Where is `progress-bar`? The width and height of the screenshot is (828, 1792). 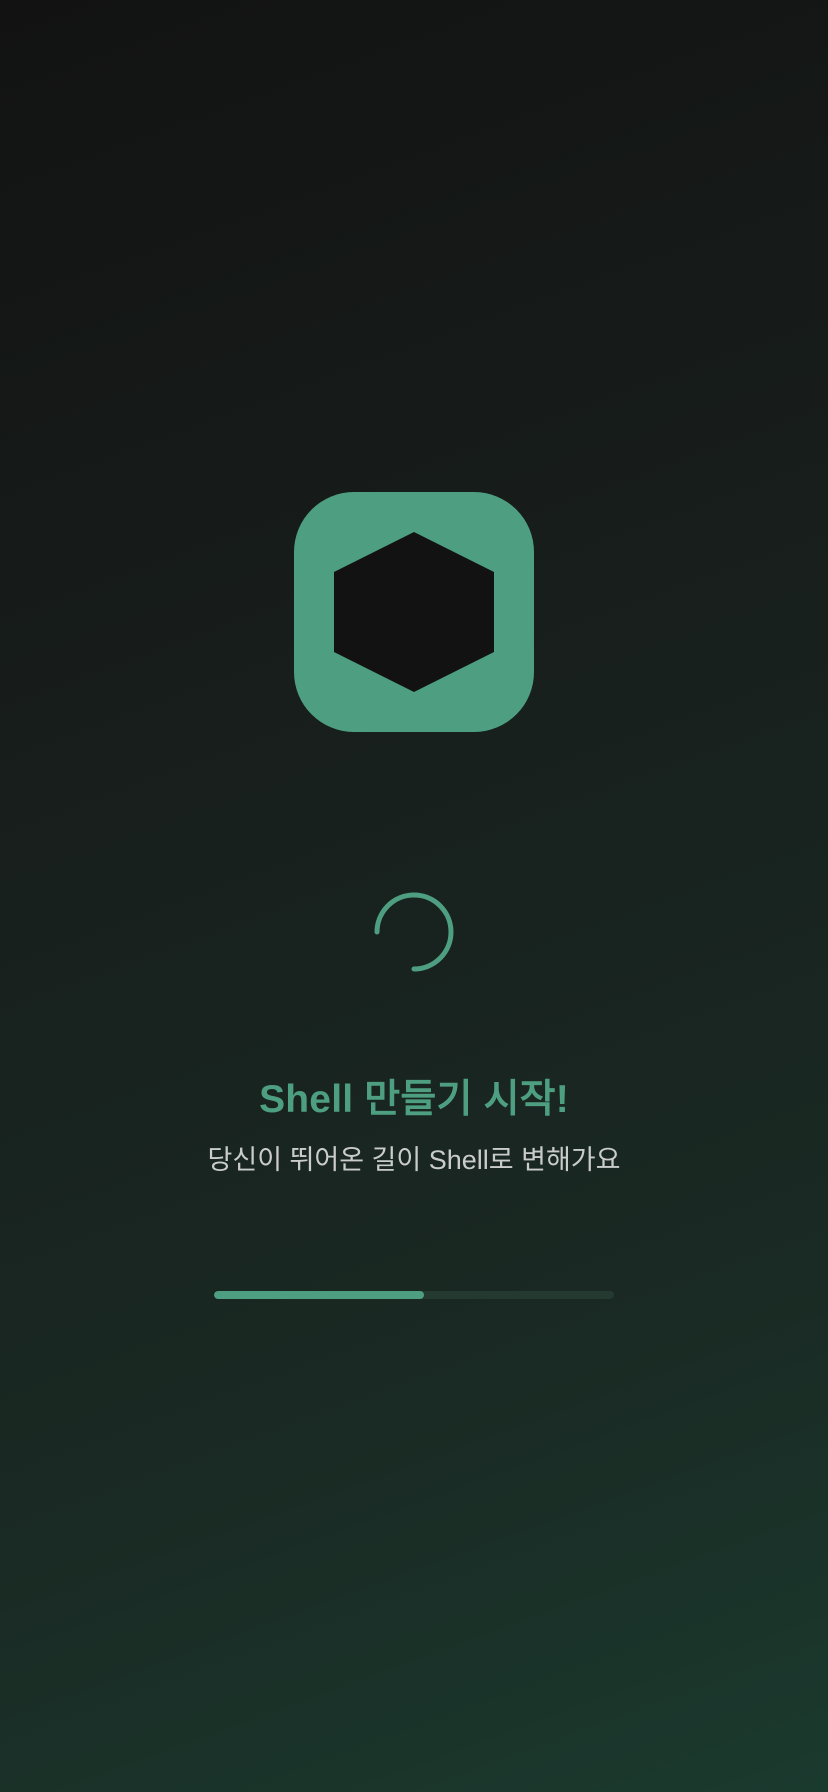 progress-bar is located at coordinates (414, 1295).